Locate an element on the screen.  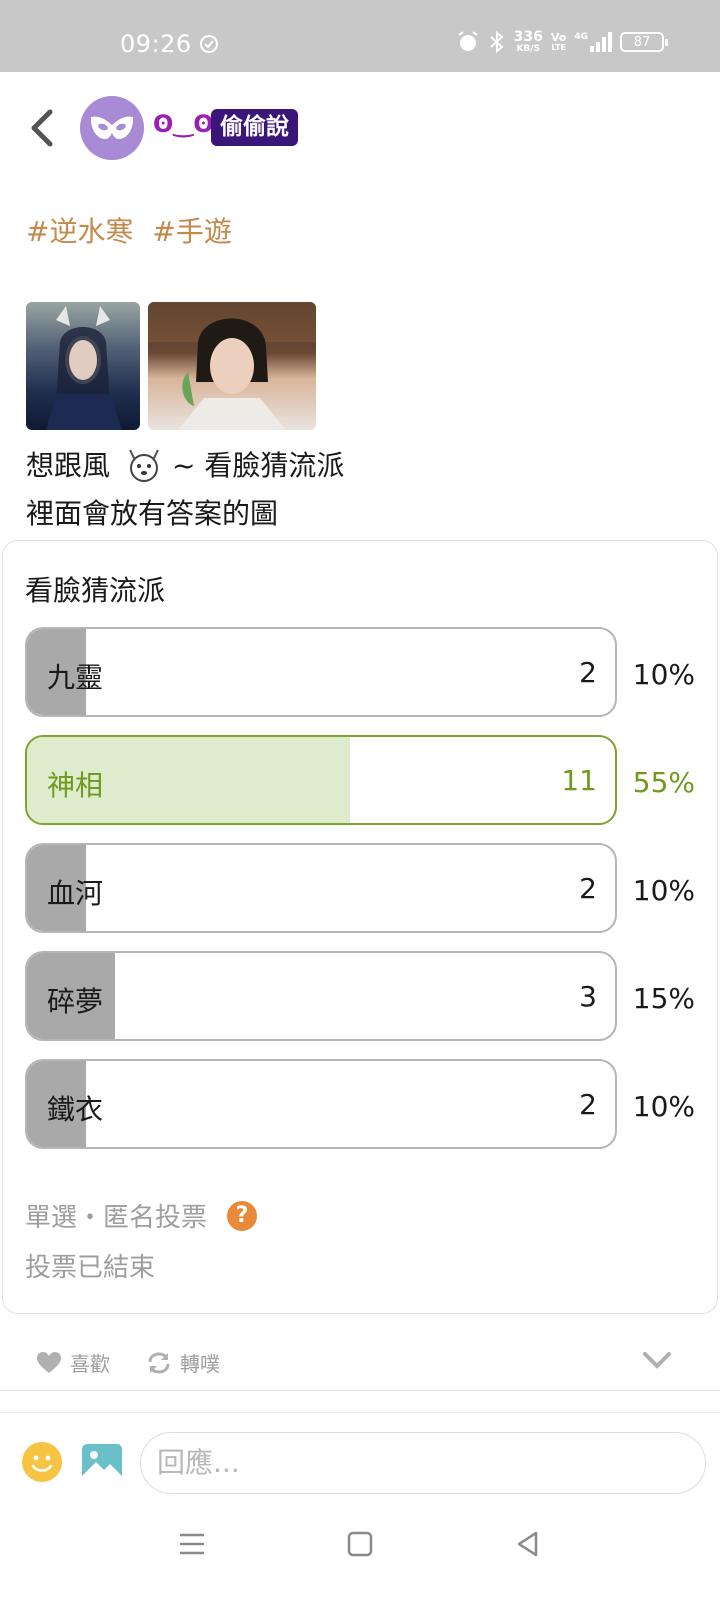
status-bar: 09:26 336 KB/S Vo LTE 4G 87 is located at coordinates (360, 36).